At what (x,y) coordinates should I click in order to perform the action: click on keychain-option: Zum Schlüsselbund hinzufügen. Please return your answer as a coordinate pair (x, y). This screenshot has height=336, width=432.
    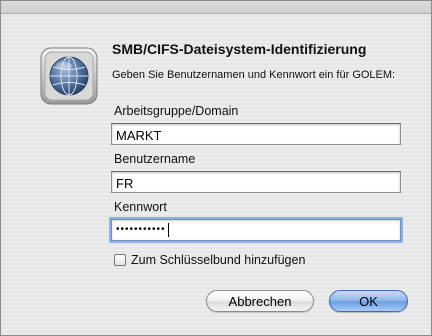
    Looking at the image, I should click on (209, 260).